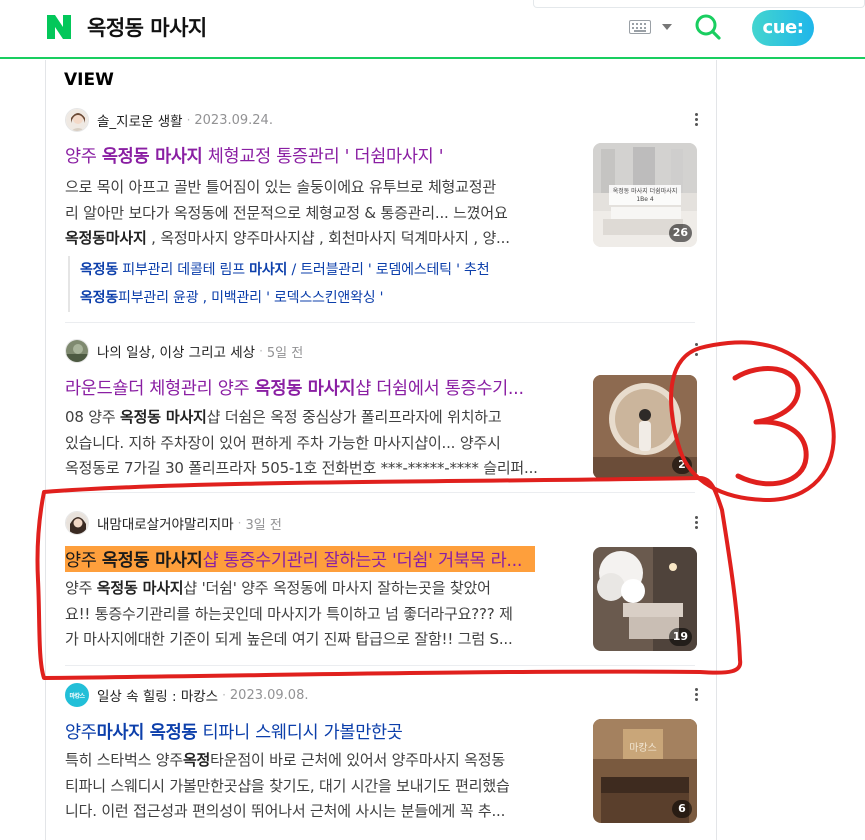 The image size is (865, 840). I want to click on keyboard-icon, so click(640, 27).